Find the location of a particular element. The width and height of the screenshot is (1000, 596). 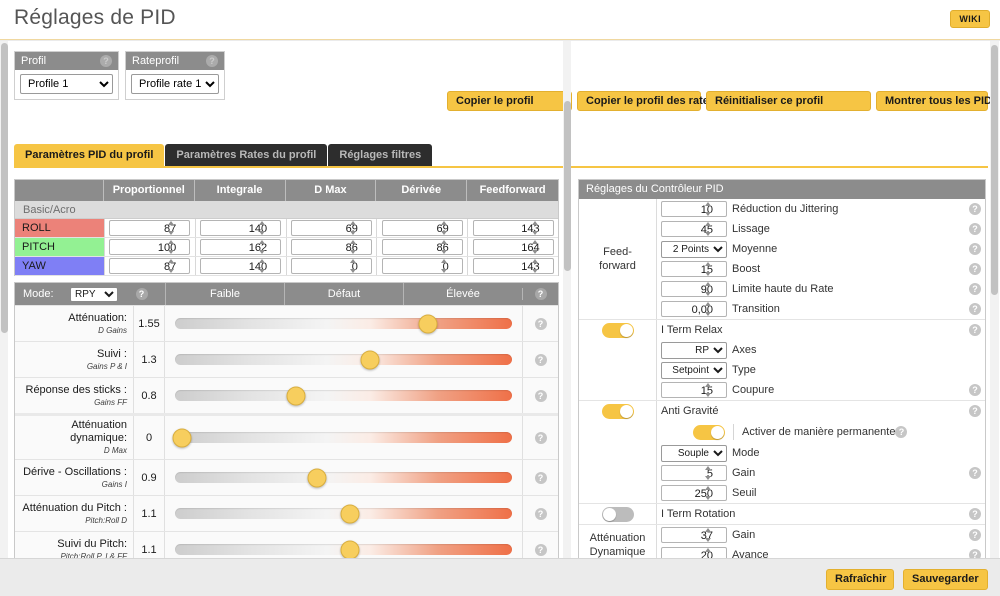

tab-filter-settings: Réglages filtres is located at coordinates (380, 155).